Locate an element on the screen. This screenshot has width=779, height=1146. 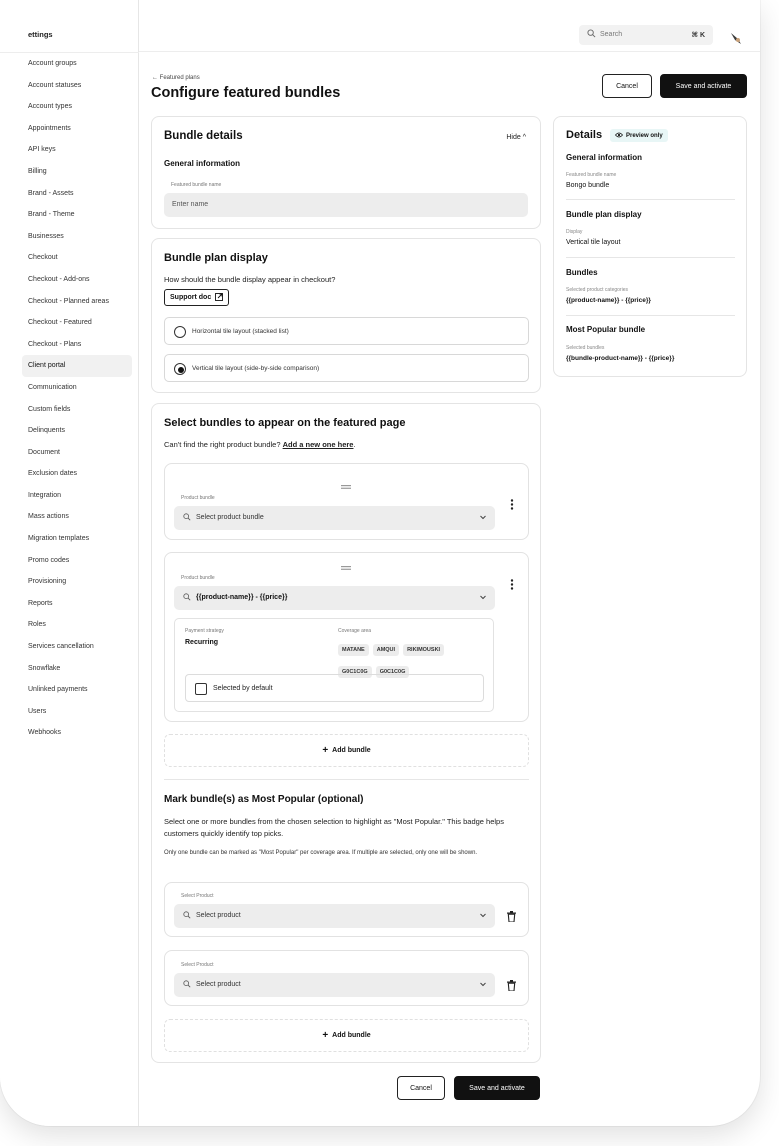
sidebar-item-users: Users is located at coordinates (77, 712).